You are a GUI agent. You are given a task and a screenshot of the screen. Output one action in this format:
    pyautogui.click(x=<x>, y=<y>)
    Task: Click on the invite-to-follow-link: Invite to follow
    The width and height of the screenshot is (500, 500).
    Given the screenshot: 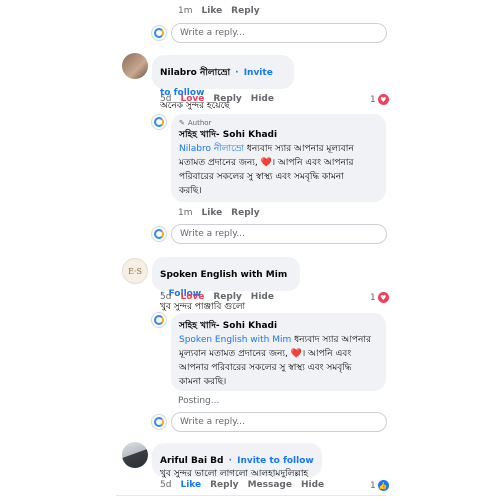 What is the action you would take?
    pyautogui.click(x=275, y=461)
    